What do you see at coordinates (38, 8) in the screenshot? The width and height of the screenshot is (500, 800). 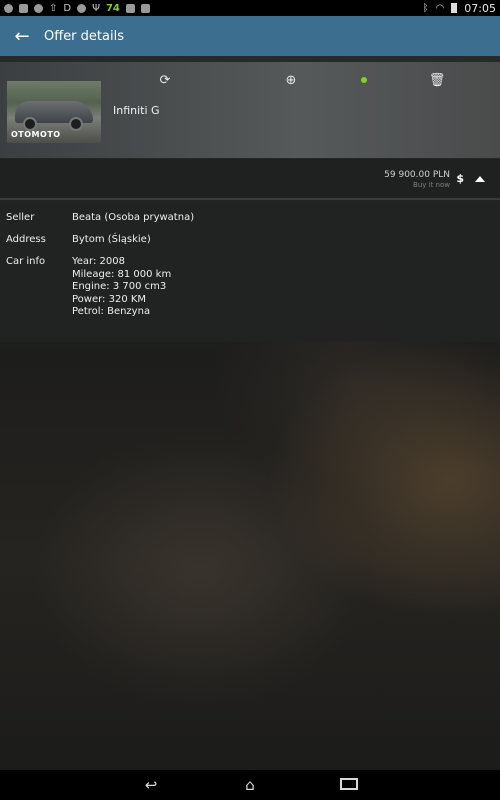 I see `pinterest-icon` at bounding box center [38, 8].